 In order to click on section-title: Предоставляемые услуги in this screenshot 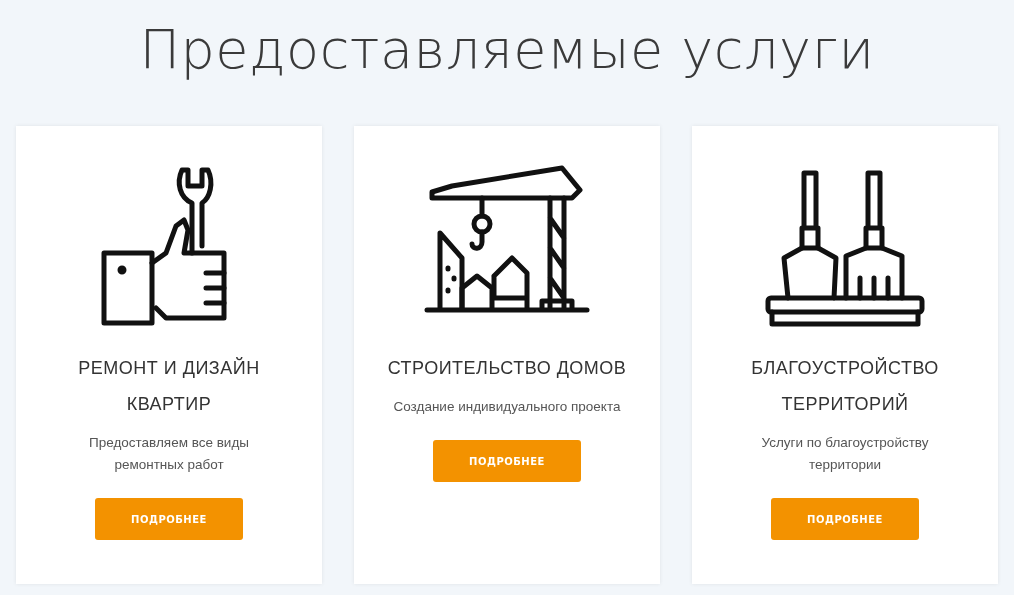, I will do `click(507, 50)`.